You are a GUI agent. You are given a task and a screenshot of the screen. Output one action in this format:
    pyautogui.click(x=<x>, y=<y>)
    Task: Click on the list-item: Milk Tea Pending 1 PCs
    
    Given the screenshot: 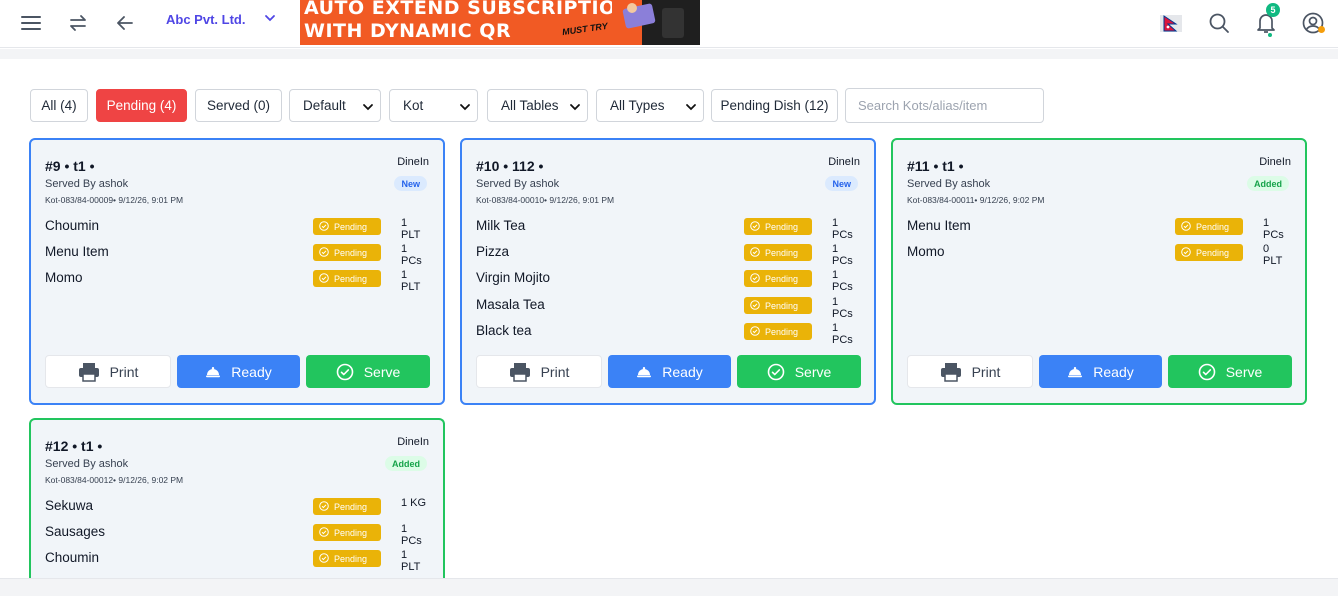 What is the action you would take?
    pyautogui.click(x=668, y=229)
    